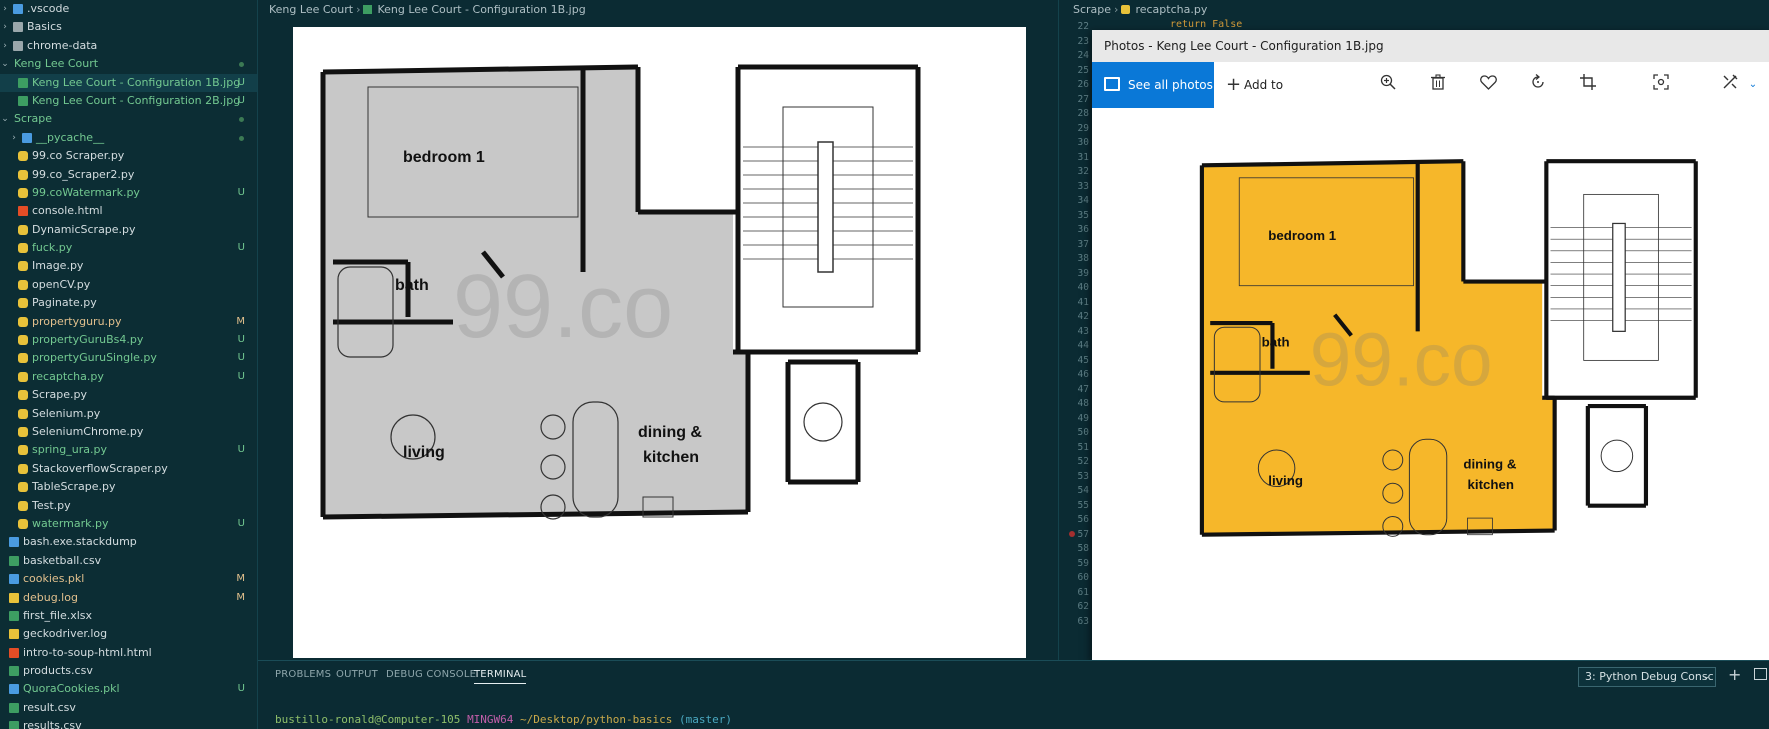 The image size is (1769, 729). I want to click on tree-item-opencv-py: openCV.py, so click(128, 285).